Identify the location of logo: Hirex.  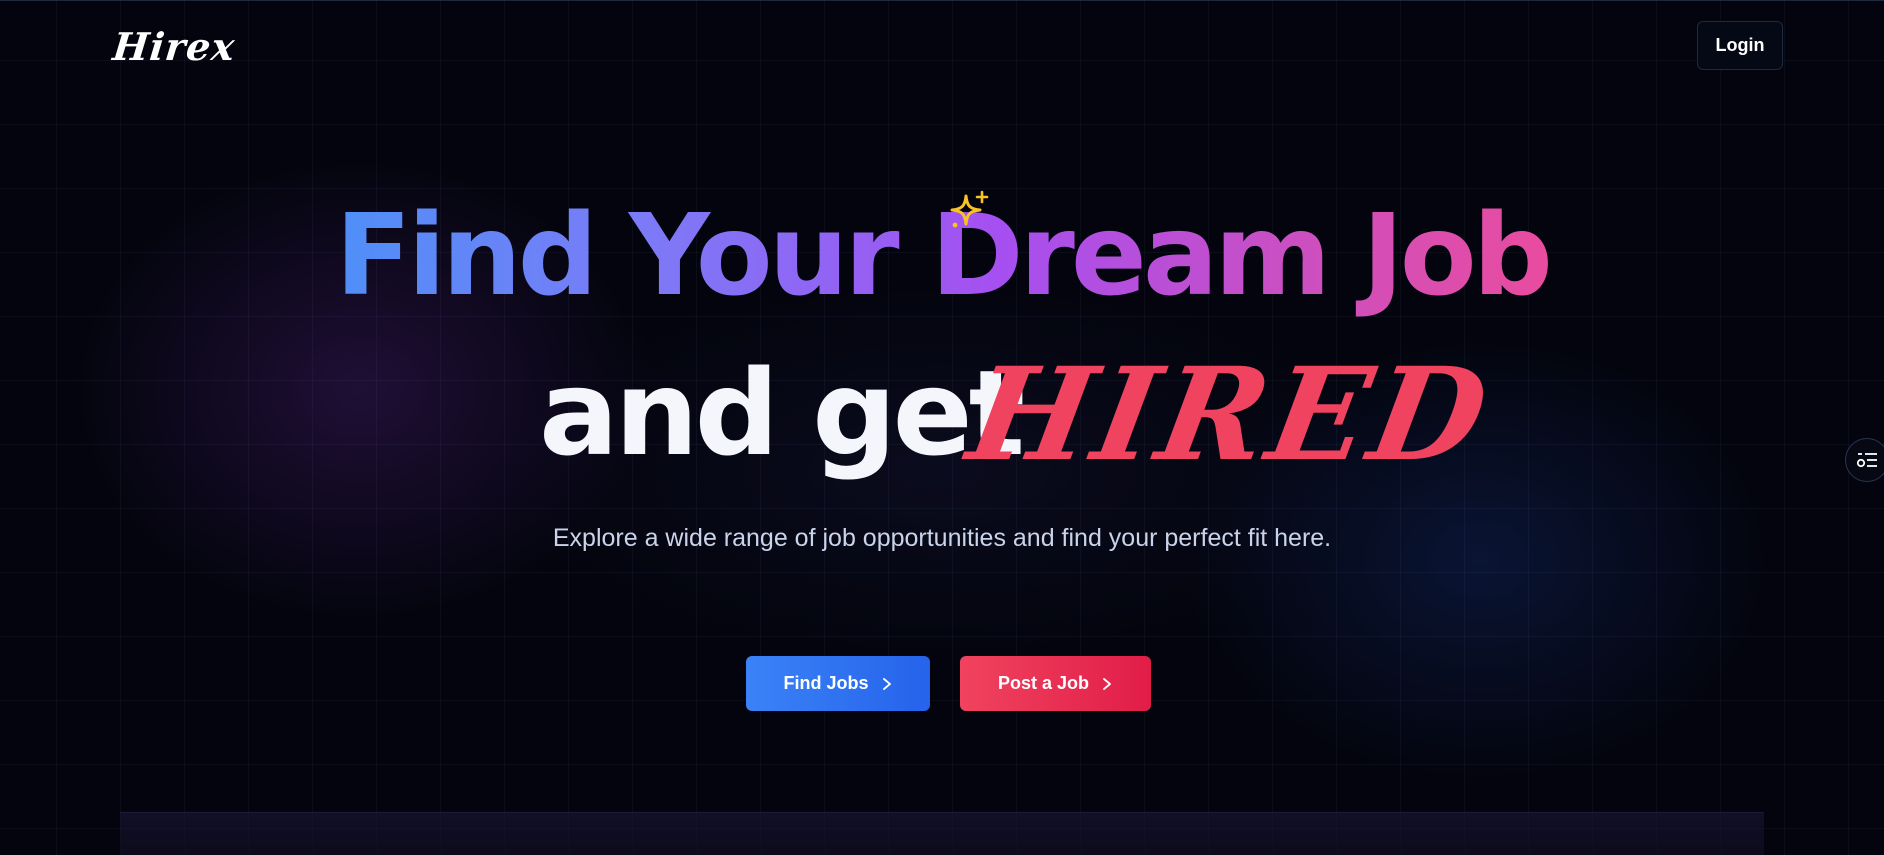
(174, 46).